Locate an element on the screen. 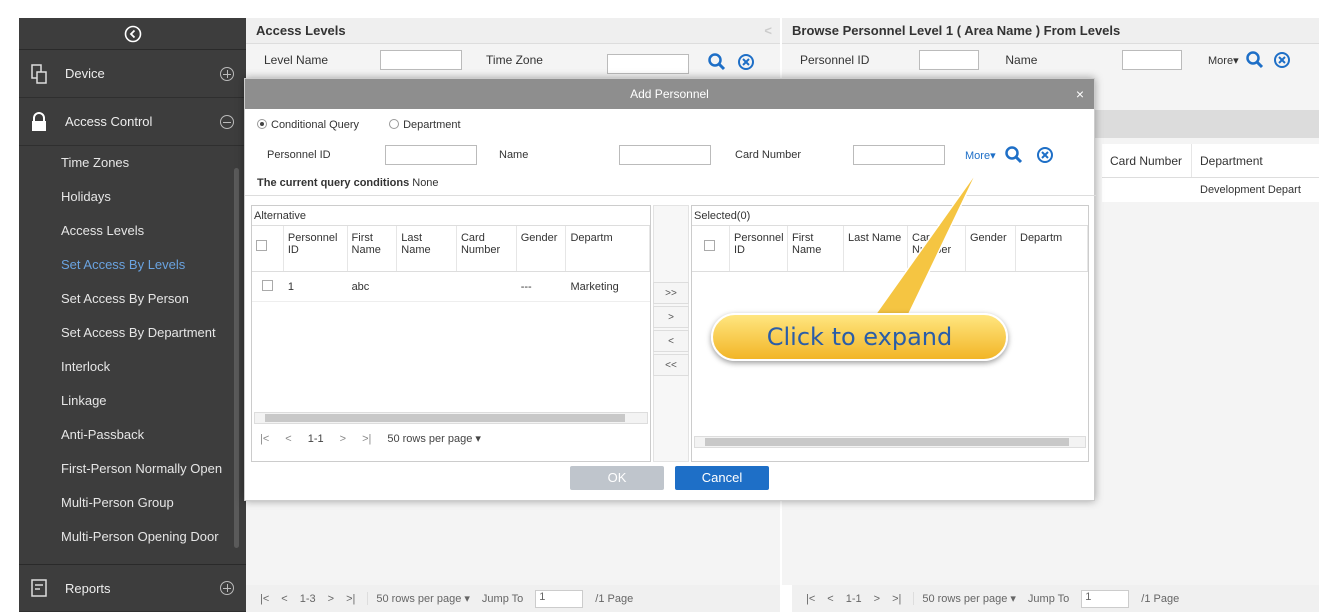 Image resolution: width=1319 pixels, height=612 pixels. callout-pointer is located at coordinates (923, 246).